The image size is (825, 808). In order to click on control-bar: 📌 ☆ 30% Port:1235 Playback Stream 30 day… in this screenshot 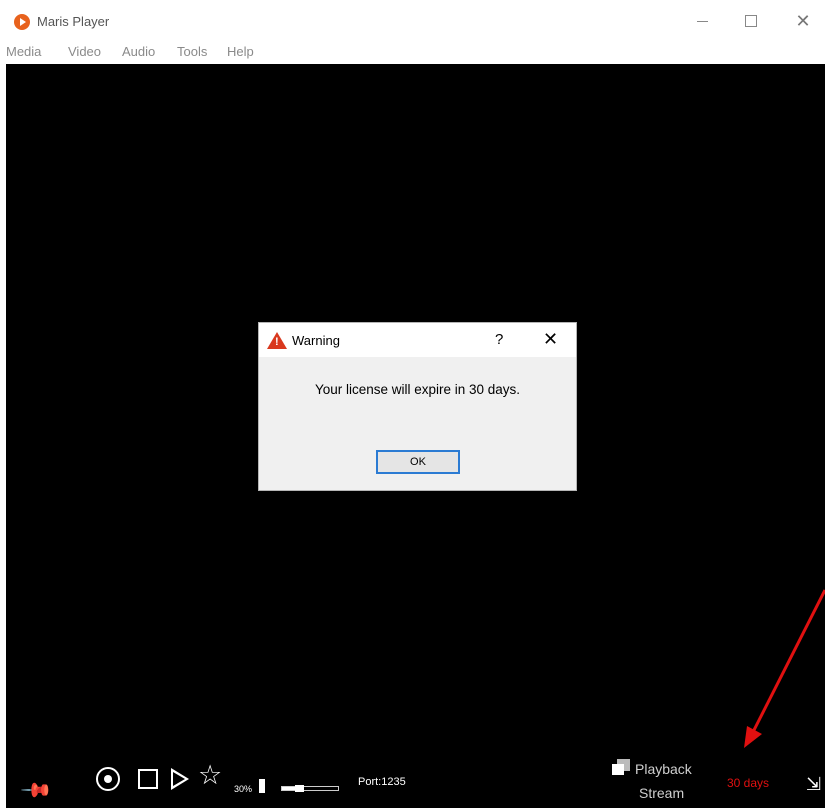, I will do `click(415, 776)`.